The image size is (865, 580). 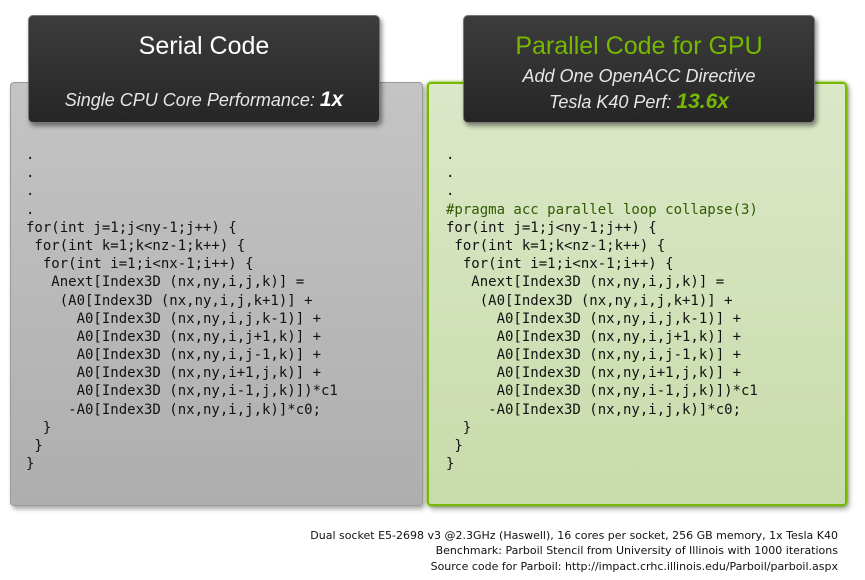 I want to click on parallel-perf-label: Tesla K40 Perf:, so click(x=613, y=102).